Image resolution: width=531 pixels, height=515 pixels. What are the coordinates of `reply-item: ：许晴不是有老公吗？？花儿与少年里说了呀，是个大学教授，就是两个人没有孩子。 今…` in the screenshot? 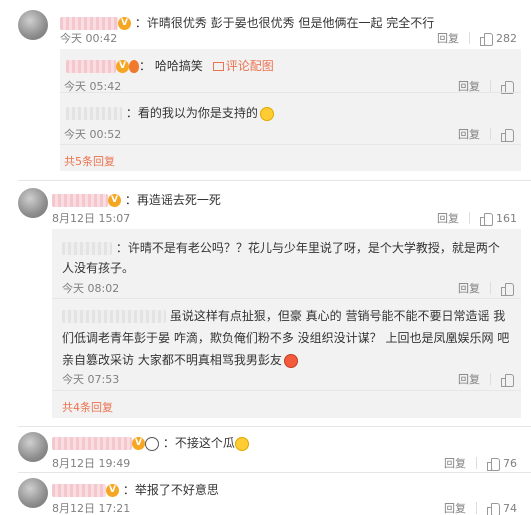 It's located at (286, 264).